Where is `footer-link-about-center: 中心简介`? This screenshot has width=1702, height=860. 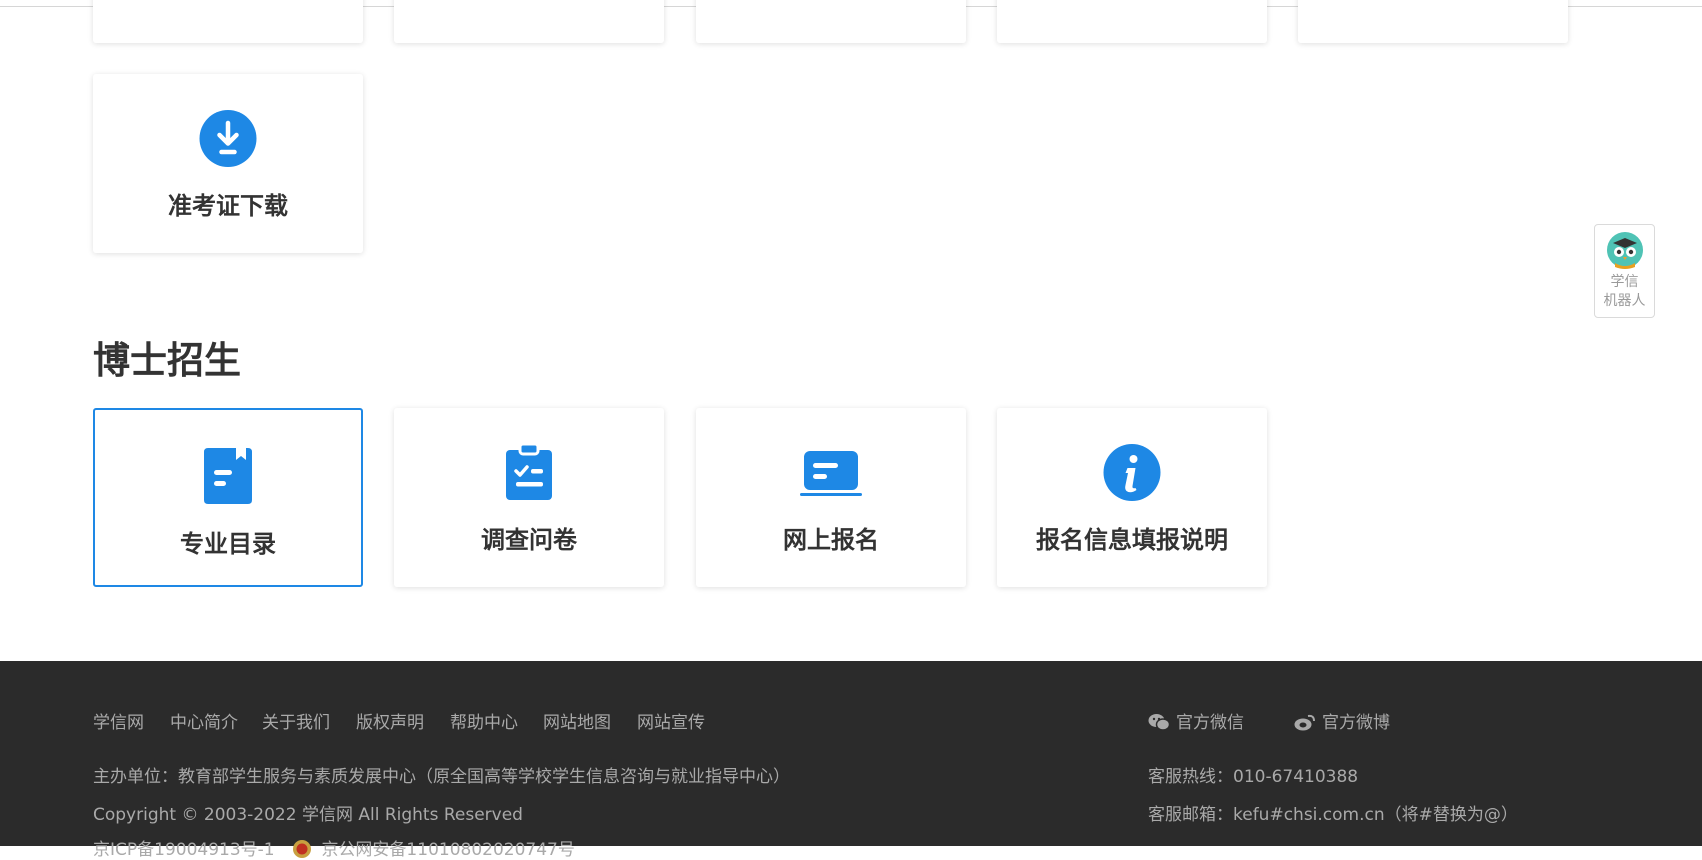
footer-link-about-center: 中心简介 is located at coordinates (204, 720).